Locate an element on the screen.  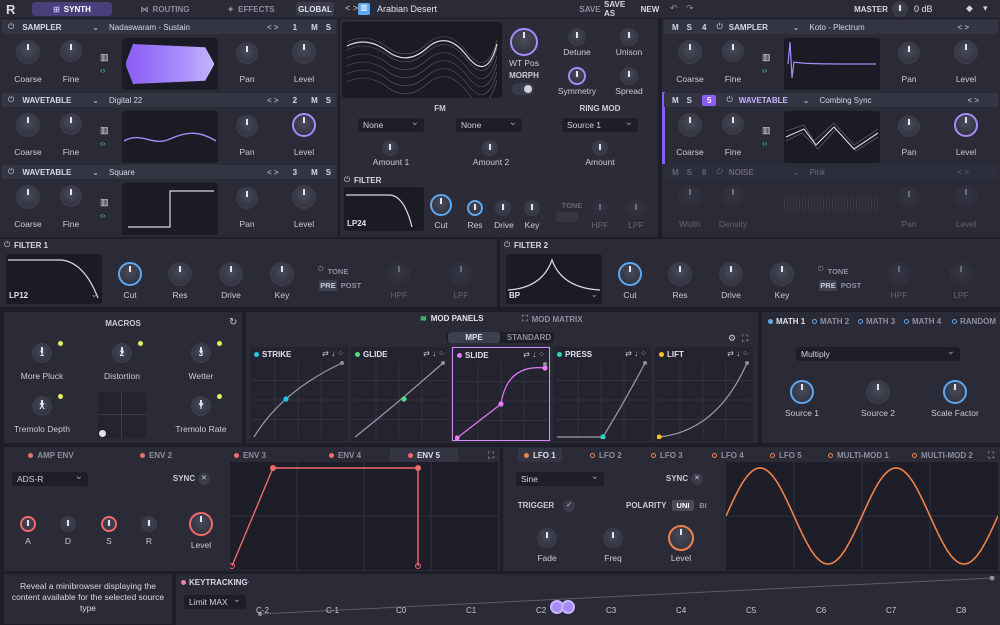
mpe-curve-panel: STRIKE ⇄ ↓ ⁘ is located at coordinates (299, 394).